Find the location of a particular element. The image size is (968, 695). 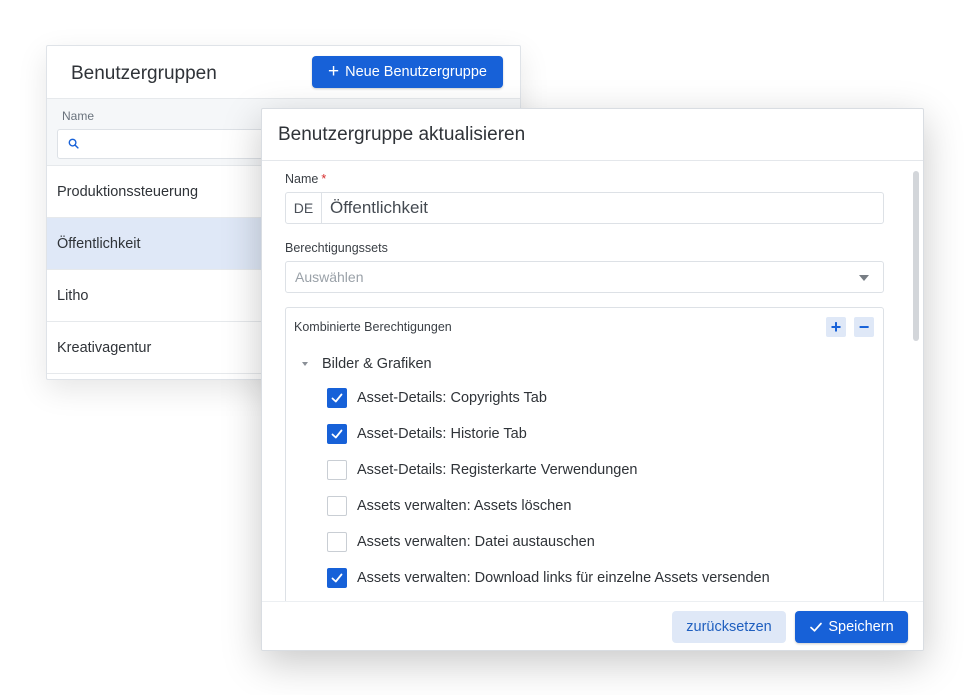

permission-label: Assets verwalten: Datei austauschen is located at coordinates (476, 542).